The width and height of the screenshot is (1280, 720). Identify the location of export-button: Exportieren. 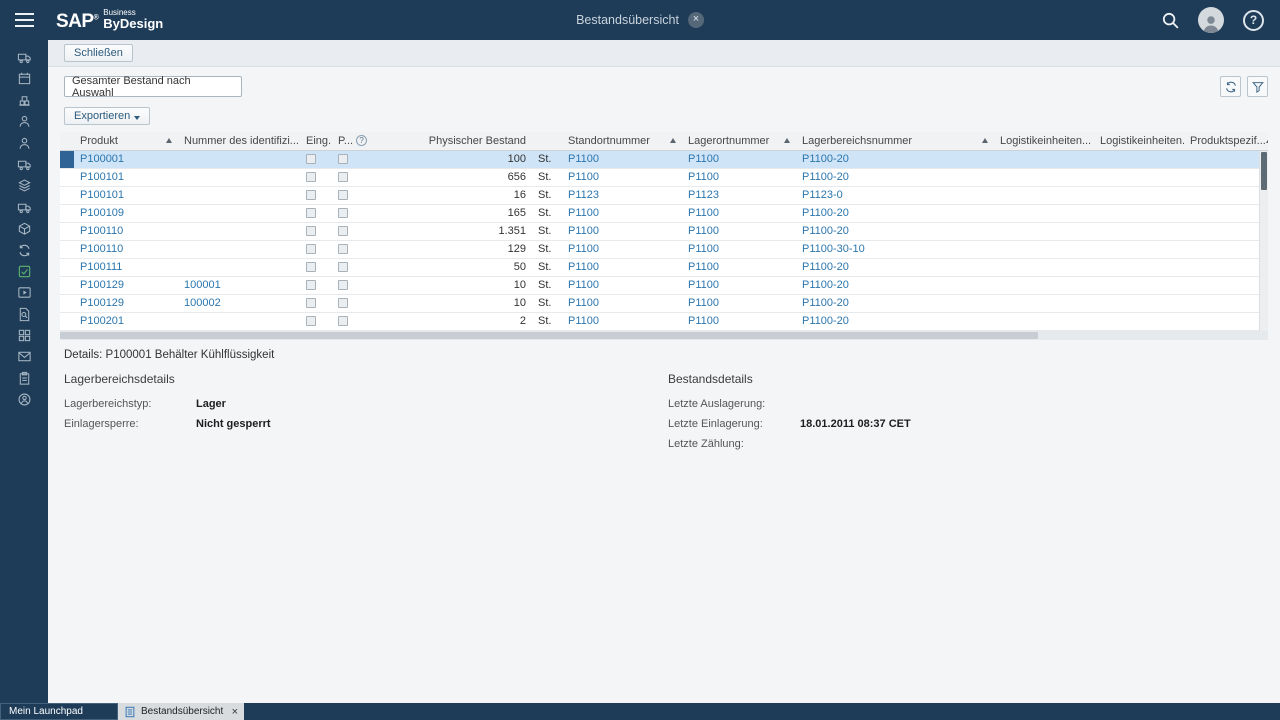
(107, 116).